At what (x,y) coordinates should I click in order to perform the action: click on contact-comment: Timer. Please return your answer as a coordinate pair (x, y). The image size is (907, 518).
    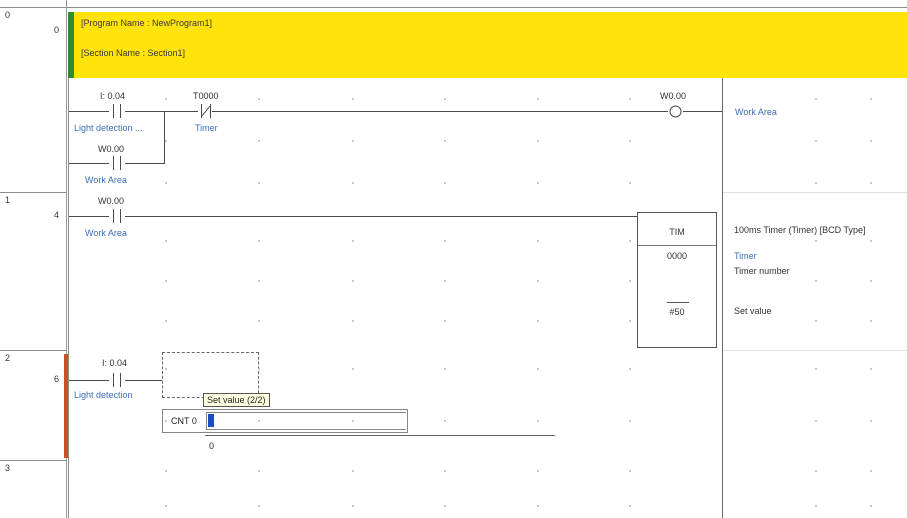
    Looking at the image, I should click on (206, 128).